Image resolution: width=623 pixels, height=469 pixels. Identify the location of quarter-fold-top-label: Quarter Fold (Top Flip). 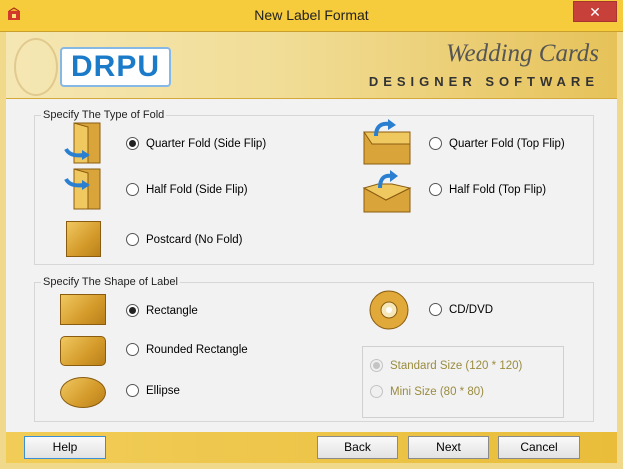
(507, 143).